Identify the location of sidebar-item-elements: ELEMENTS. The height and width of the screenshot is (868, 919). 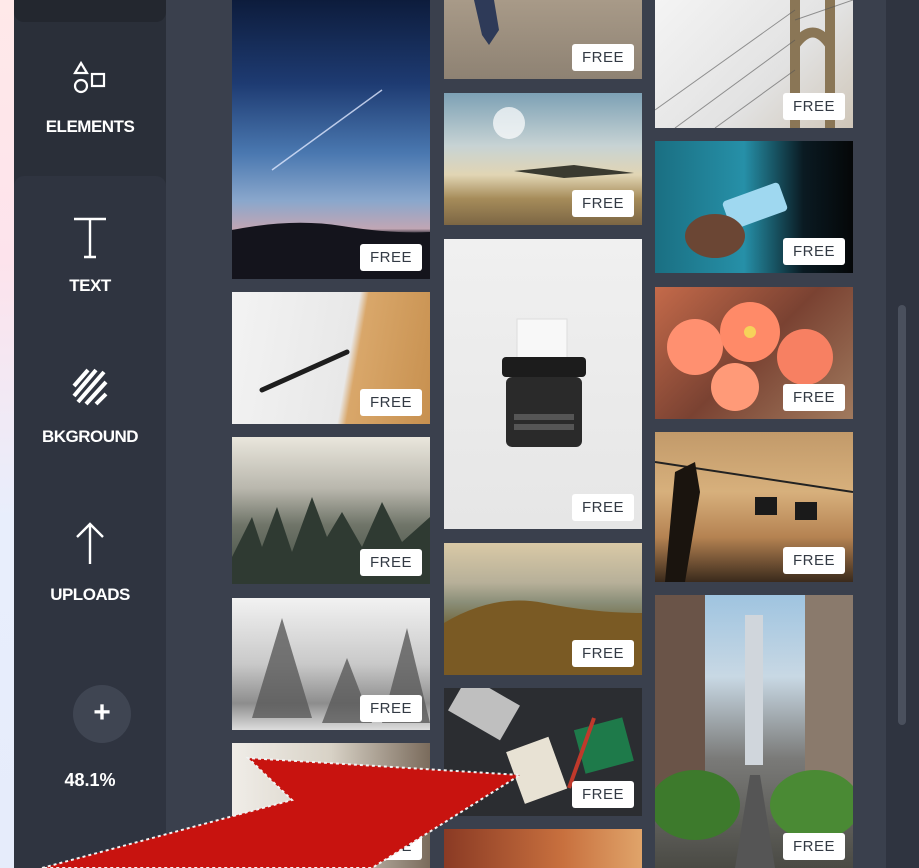
(90, 98).